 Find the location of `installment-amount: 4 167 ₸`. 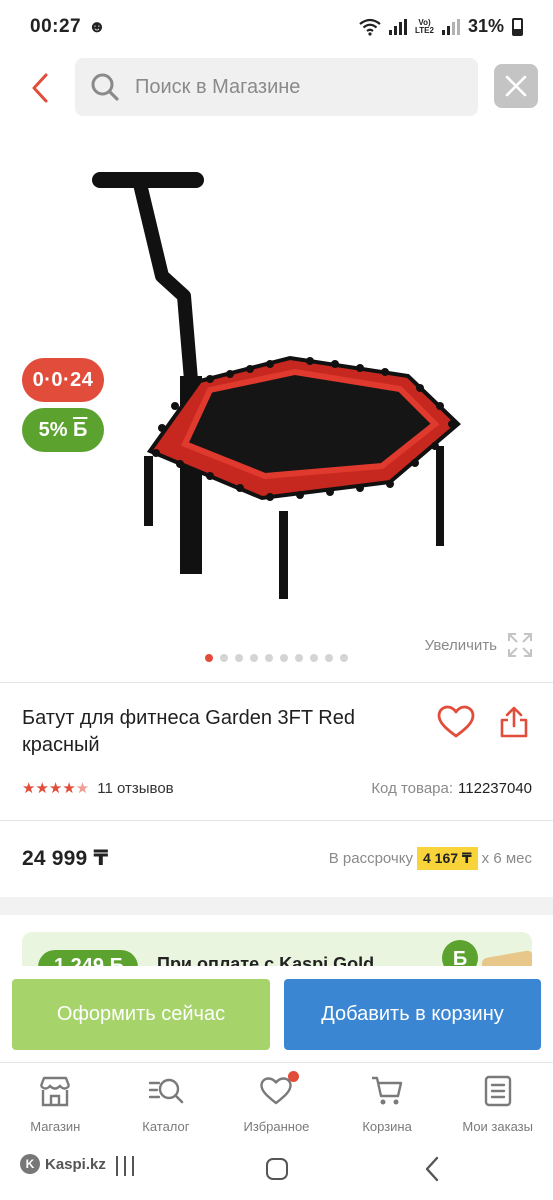

installment-amount: 4 167 ₸ is located at coordinates (447, 858).